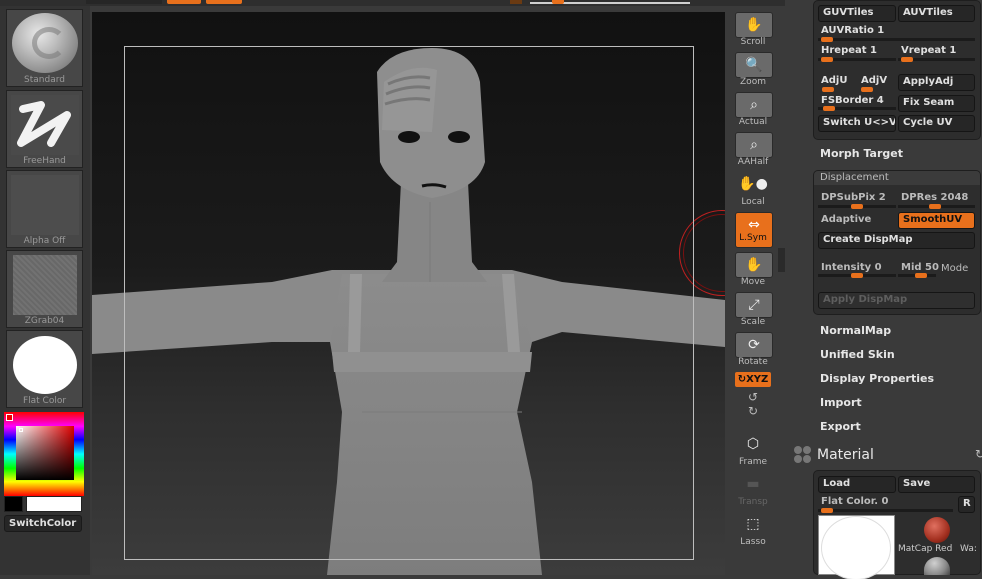 The image size is (982, 579). What do you see at coordinates (753, 404) in the screenshot?
I see `rotation-axis-icons: ↺ ↻` at bounding box center [753, 404].